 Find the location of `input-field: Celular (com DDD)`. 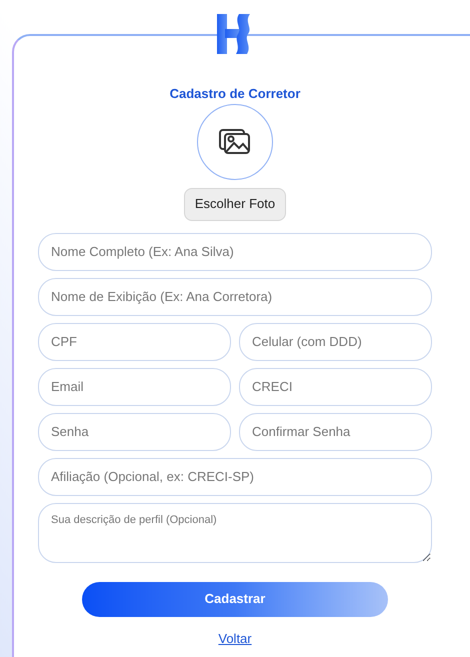

input-field: Celular (com DDD) is located at coordinates (335, 341).